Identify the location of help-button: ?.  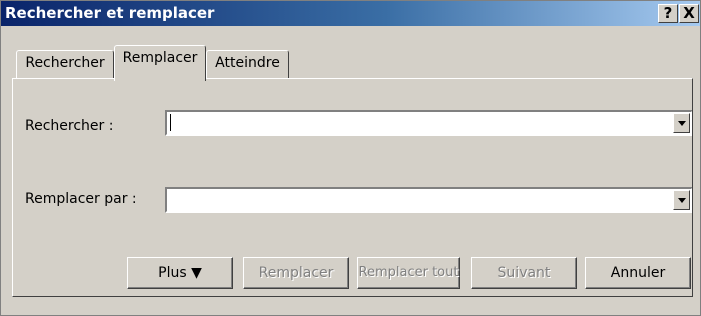
(668, 13).